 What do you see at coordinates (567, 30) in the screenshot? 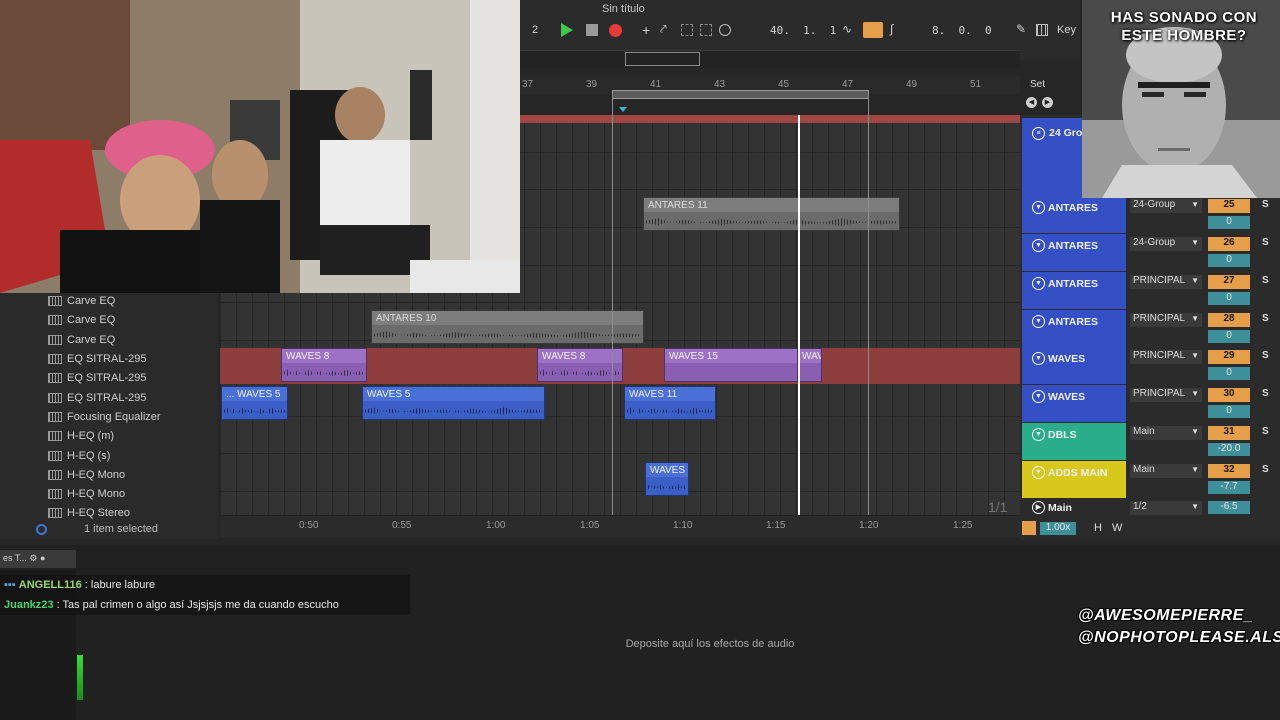
I see `play-icon` at bounding box center [567, 30].